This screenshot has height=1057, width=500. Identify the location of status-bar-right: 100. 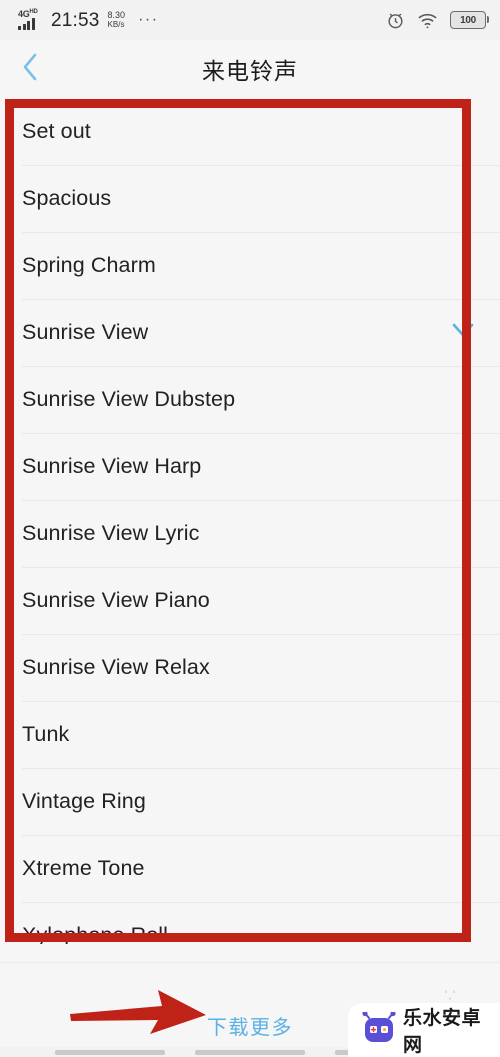
(437, 20).